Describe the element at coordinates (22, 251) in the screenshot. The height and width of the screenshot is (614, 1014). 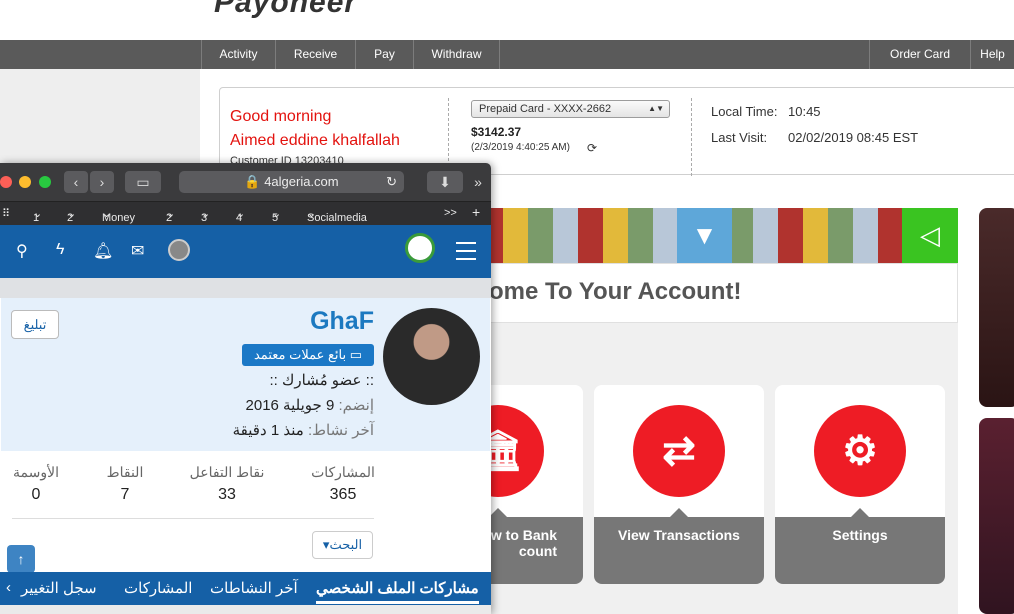
I see `search-icon: ⚲` at that location.